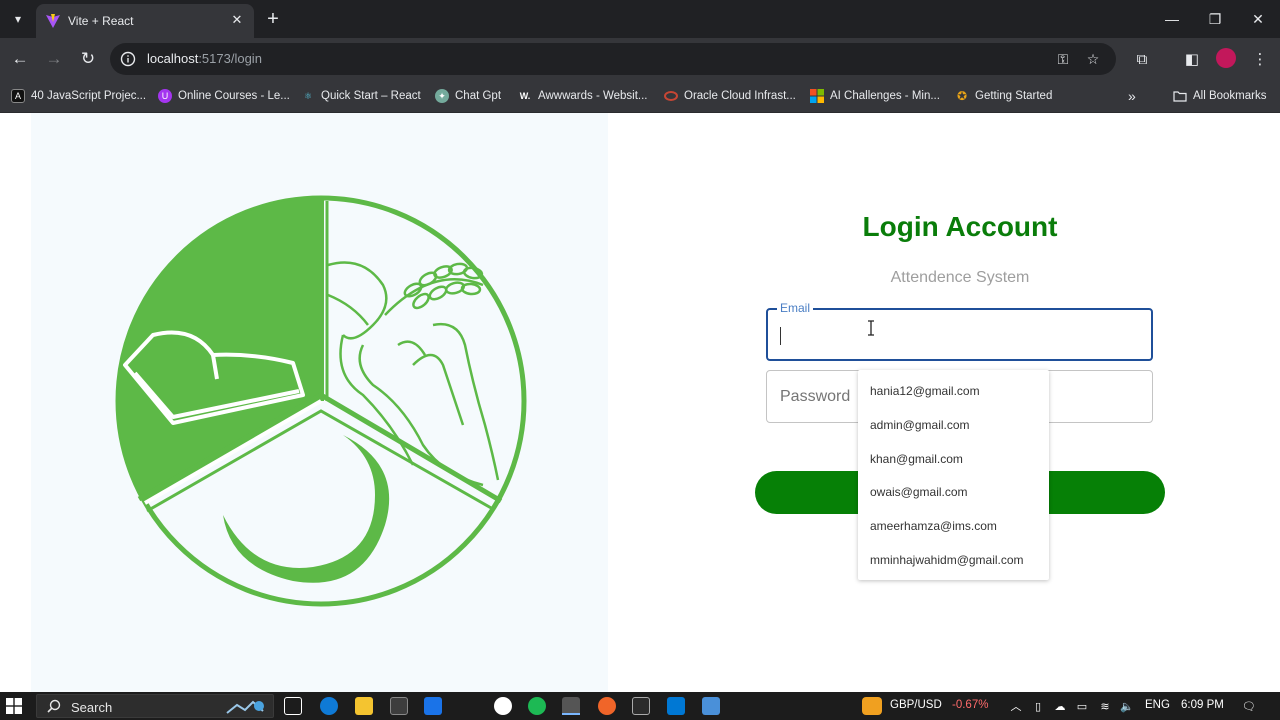  I want to click on bookmark-label: Getting Started, so click(1014, 96).